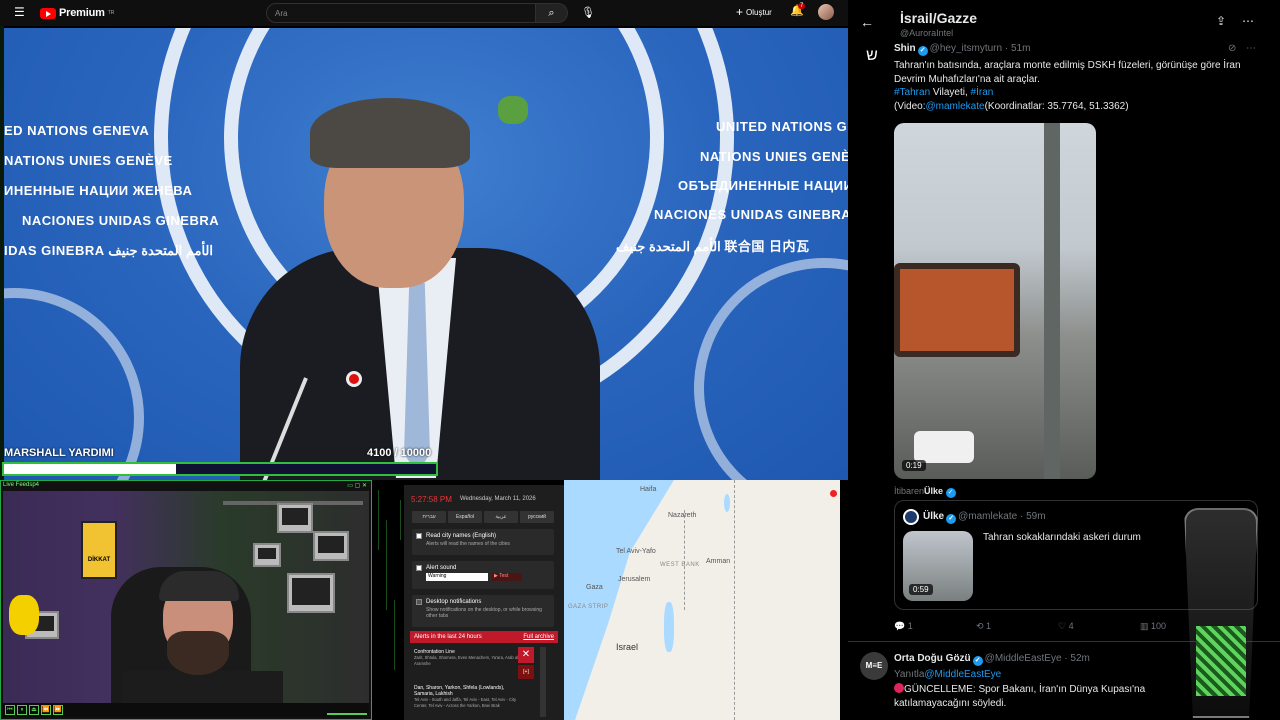  What do you see at coordinates (912, 92) in the screenshot?
I see `hashtag-link: #Tahran` at bounding box center [912, 92].